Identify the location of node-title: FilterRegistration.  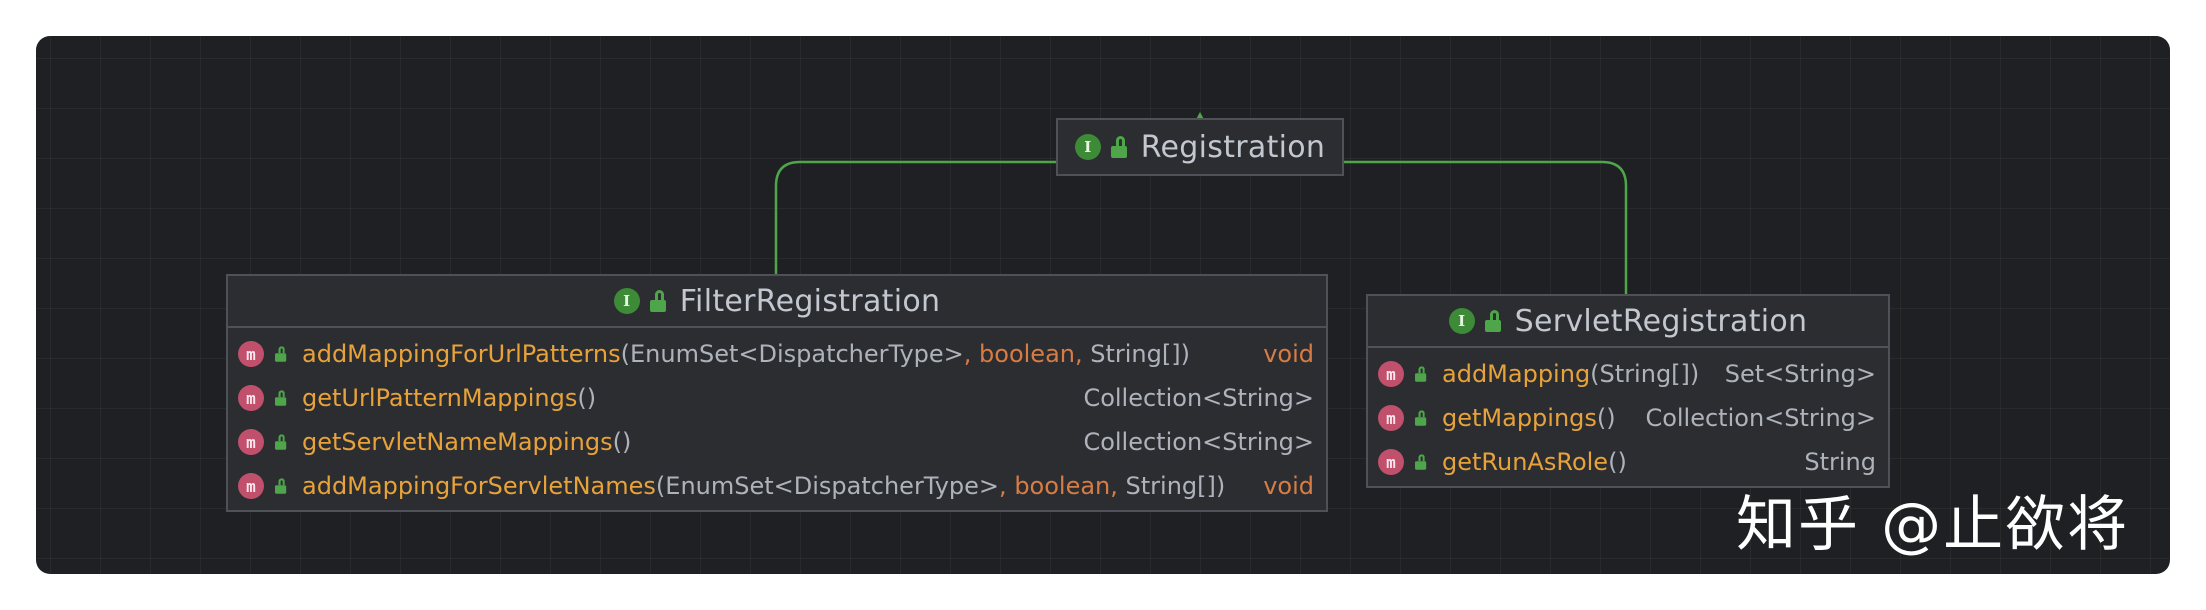
(810, 301).